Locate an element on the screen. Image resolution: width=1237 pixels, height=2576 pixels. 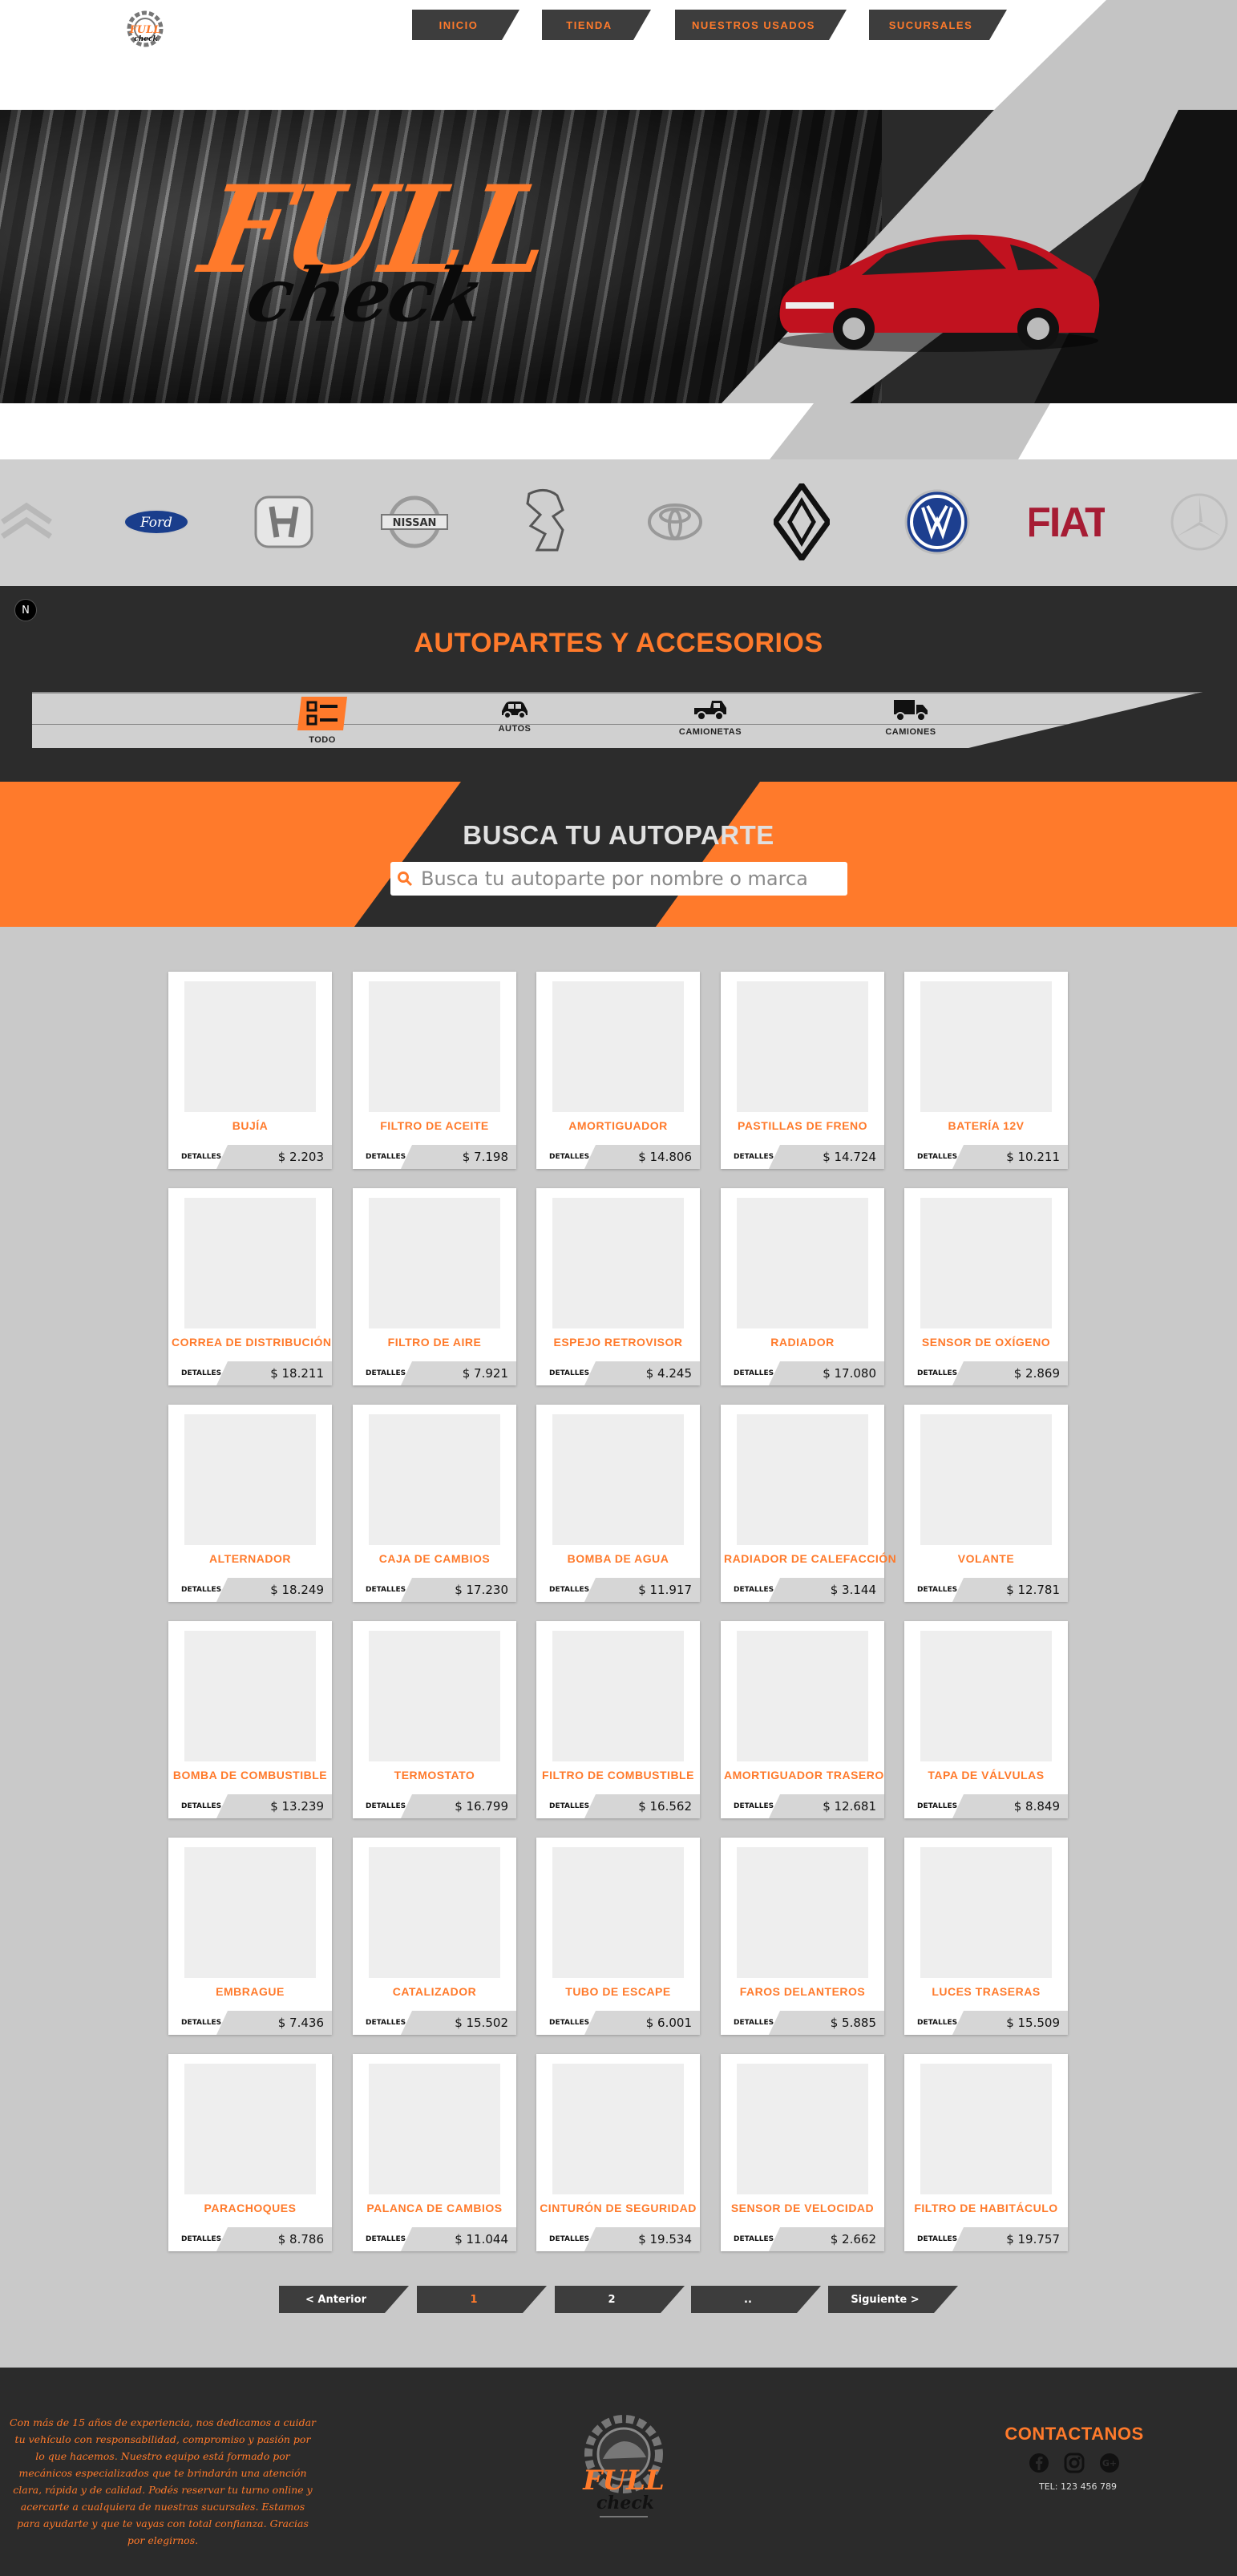
brand-logo: FULL check is located at coordinates (145, 30).